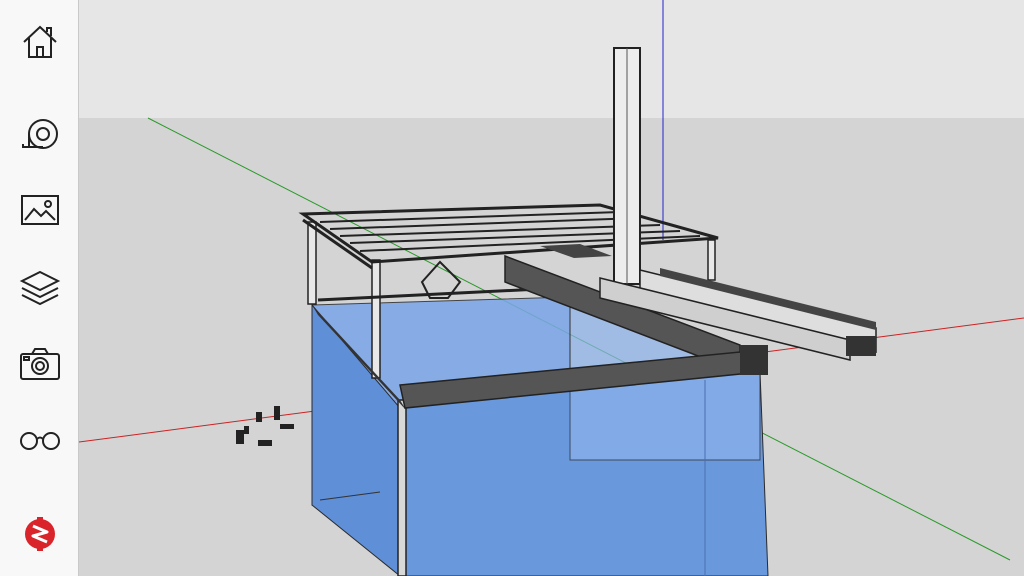 The width and height of the screenshot is (1024, 576). I want to click on image-icon, so click(40, 210).